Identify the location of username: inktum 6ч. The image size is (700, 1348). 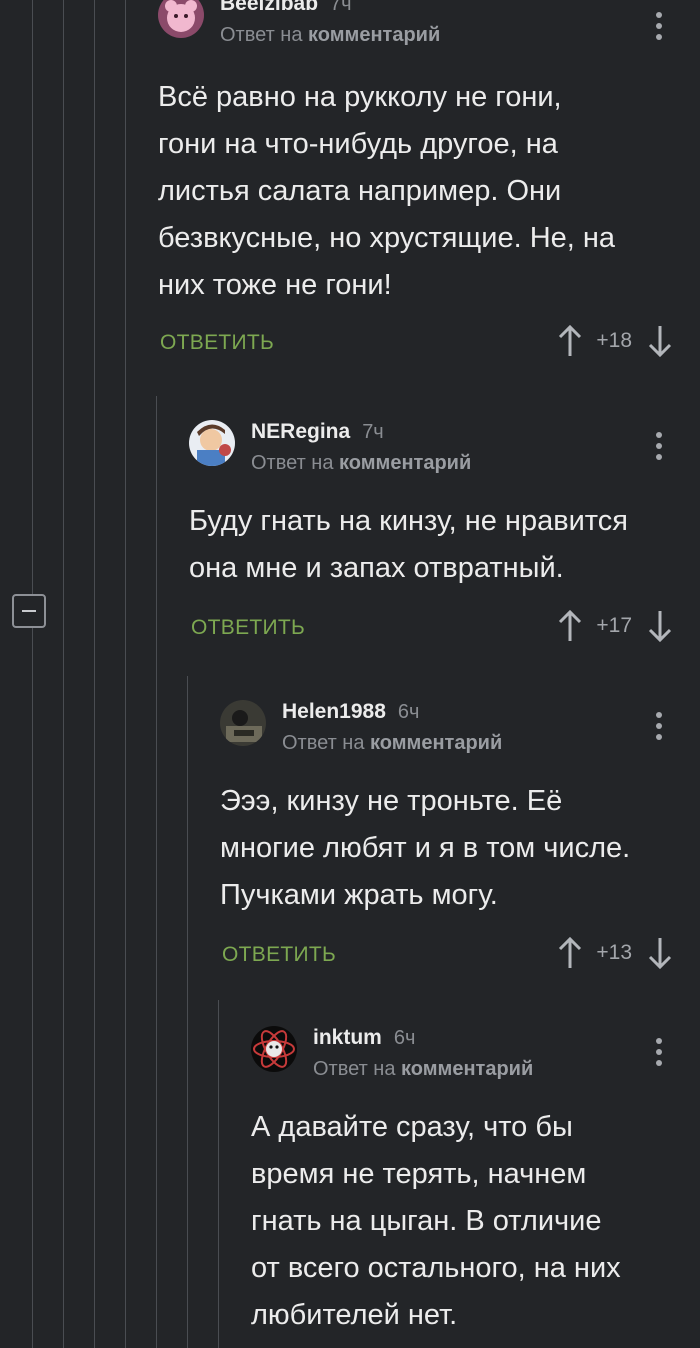
(364, 1038).